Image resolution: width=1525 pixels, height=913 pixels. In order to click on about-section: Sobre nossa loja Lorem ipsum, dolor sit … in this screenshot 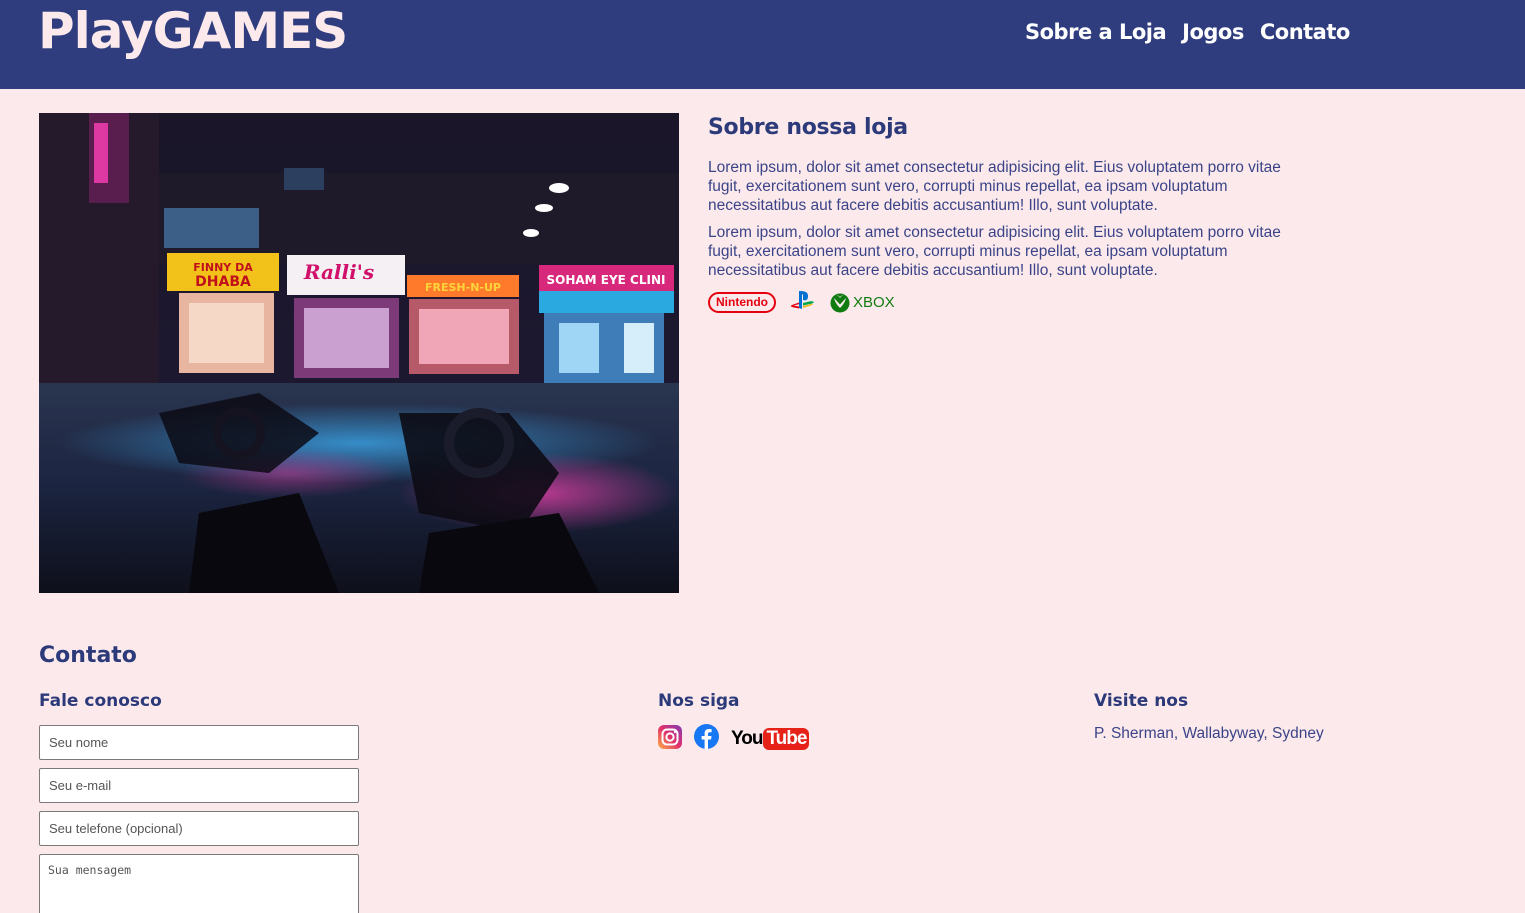, I will do `click(1008, 215)`.